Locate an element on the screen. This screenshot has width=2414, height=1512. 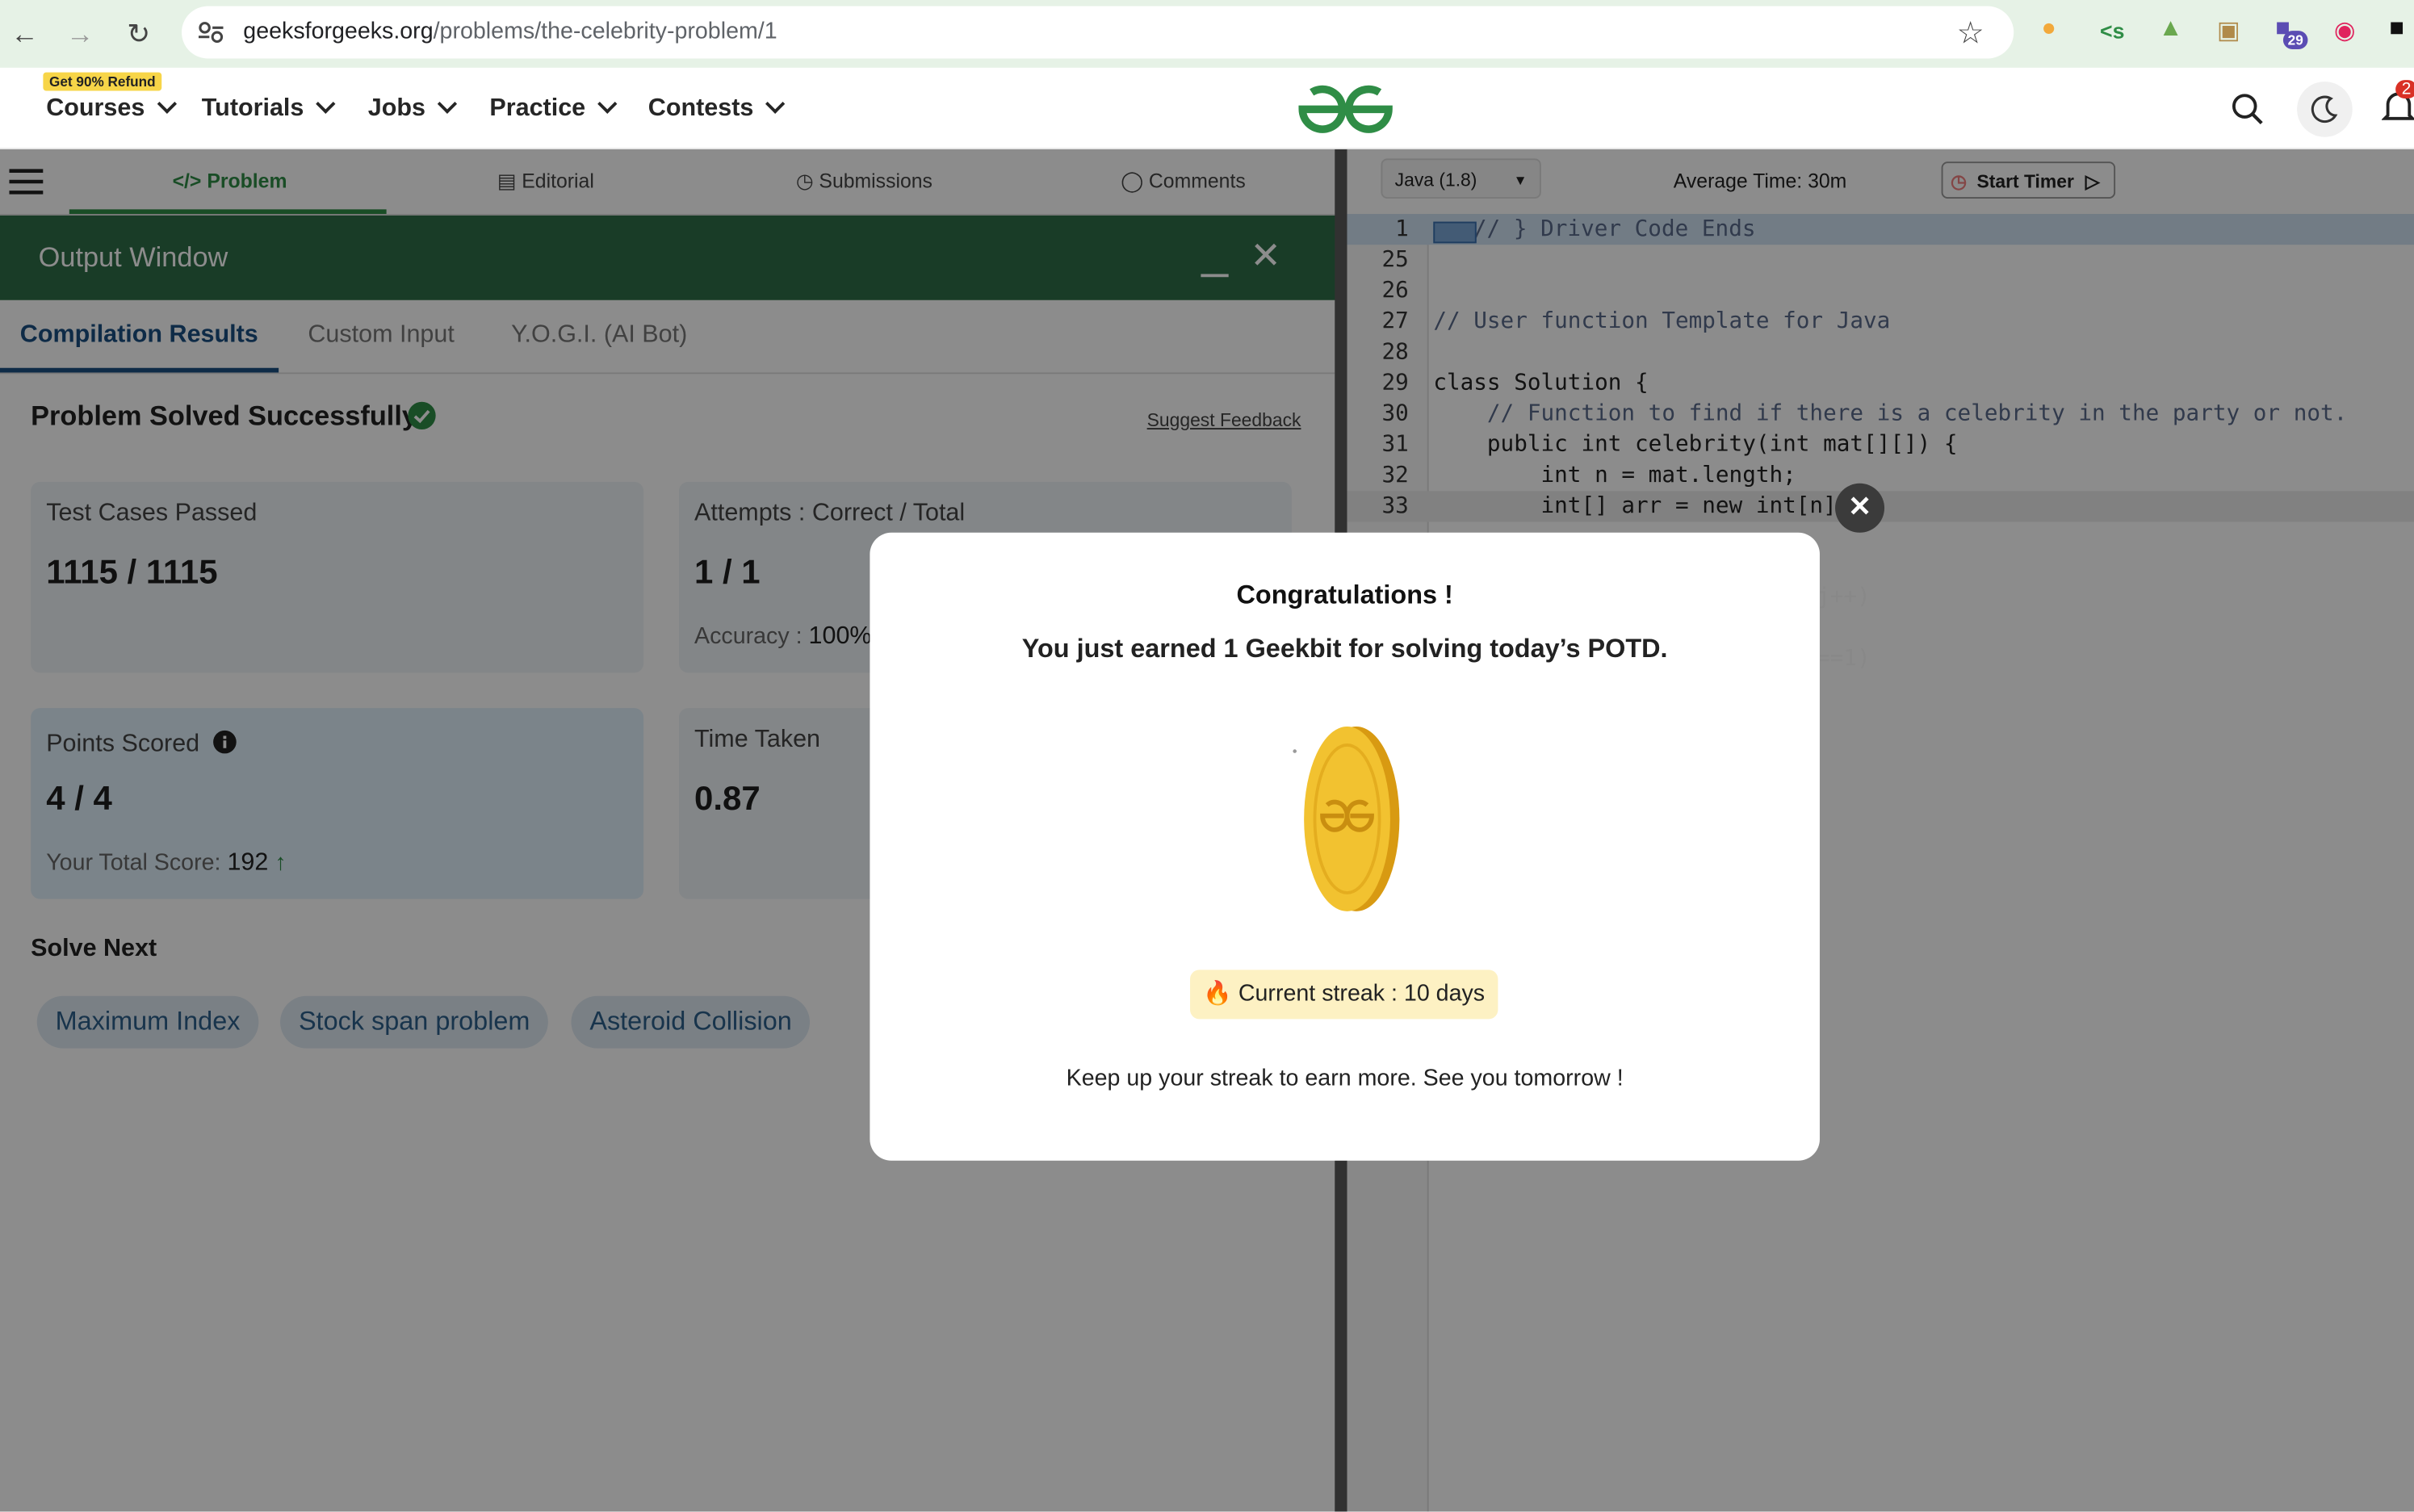
menu-practice: Practice is located at coordinates (553, 108).